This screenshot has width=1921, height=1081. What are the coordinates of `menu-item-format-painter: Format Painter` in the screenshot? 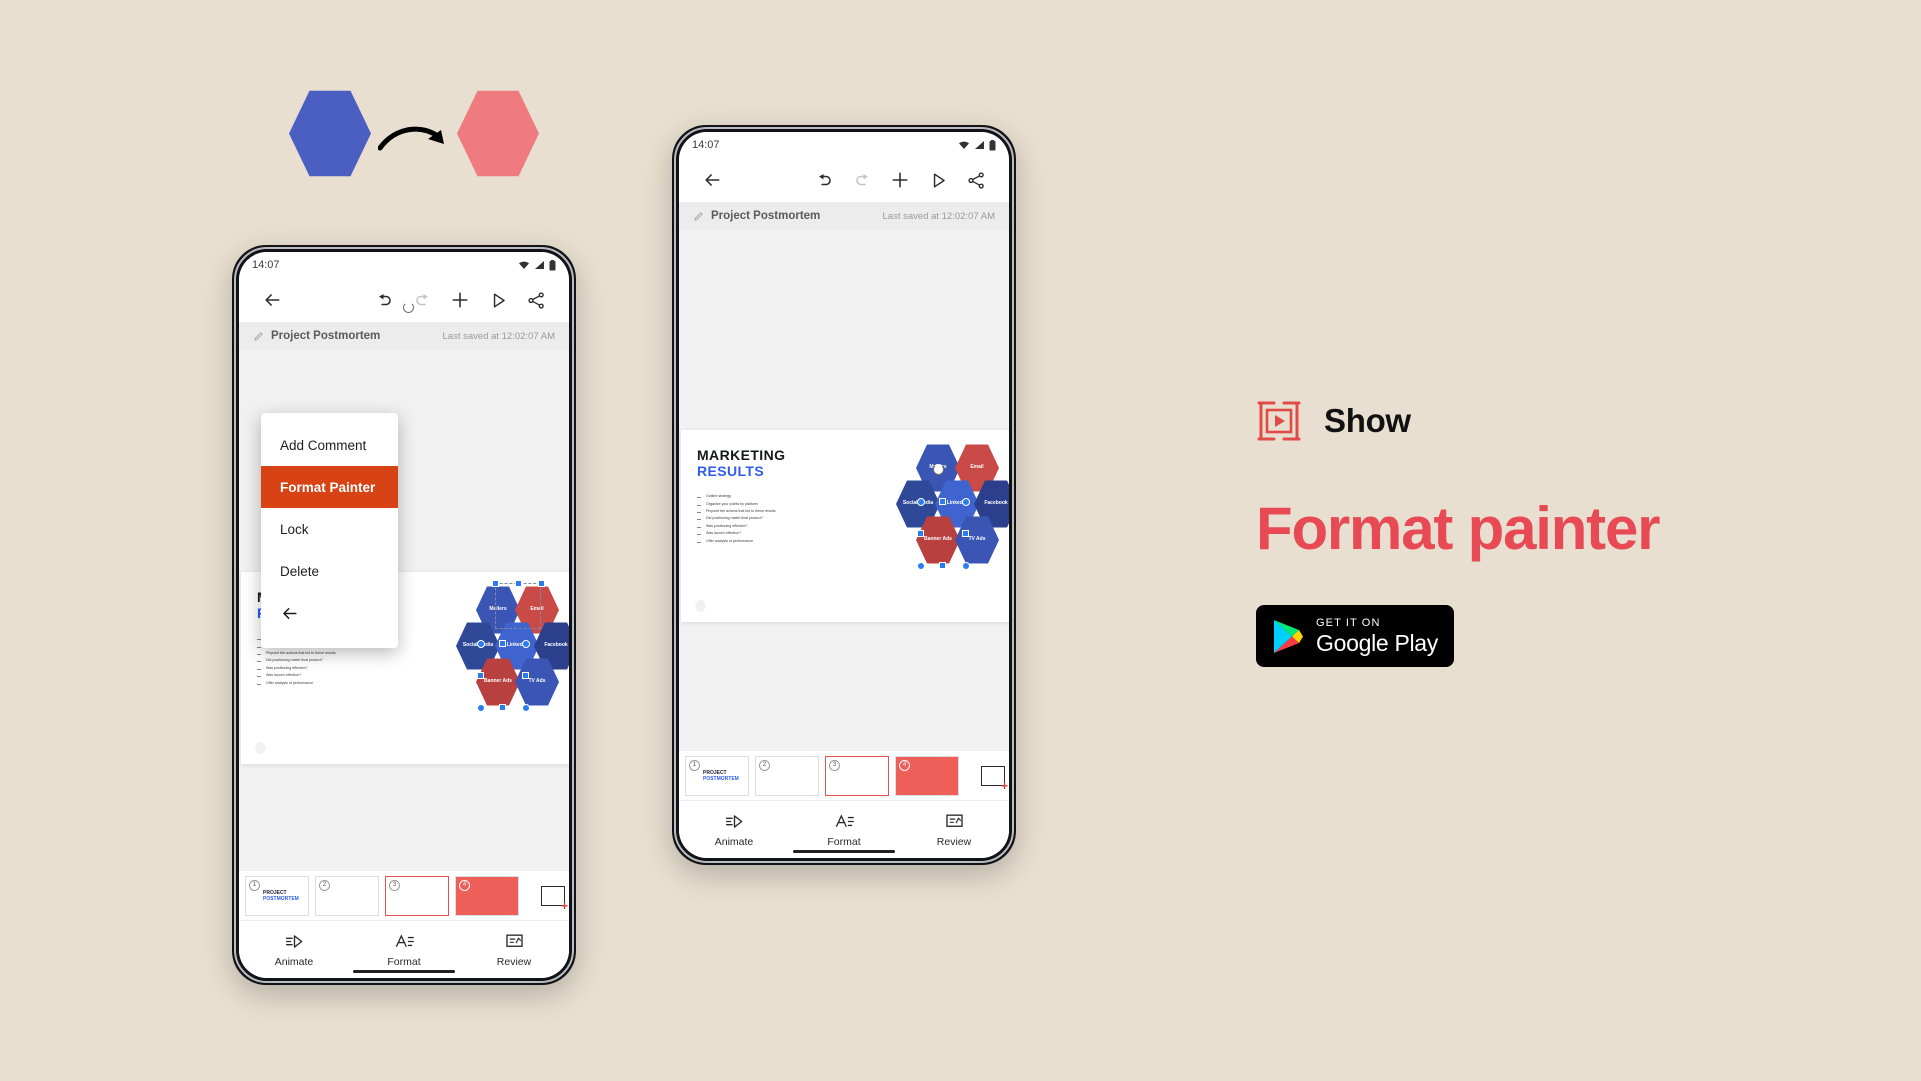 It's located at (329, 487).